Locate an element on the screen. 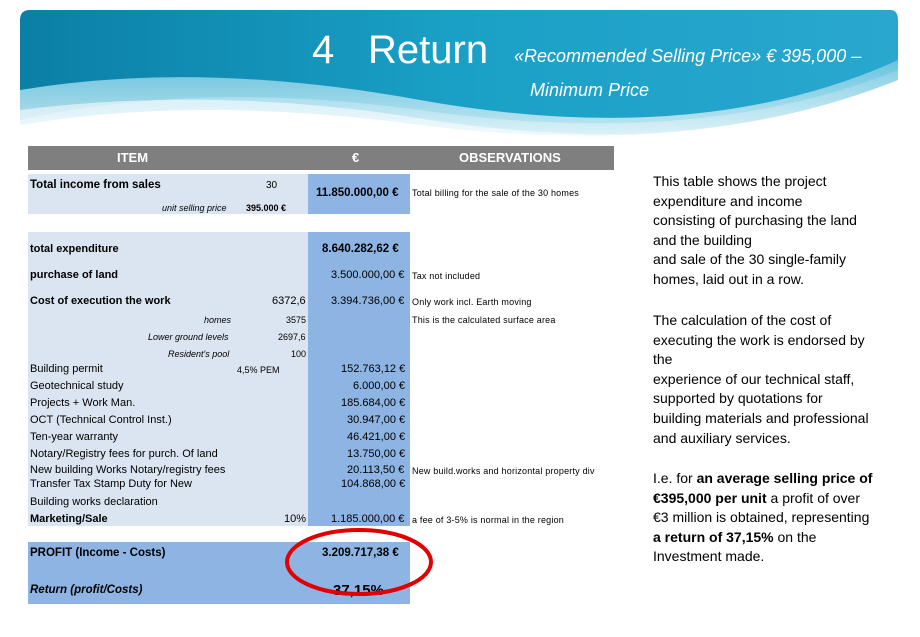 The width and height of the screenshot is (920, 637). note-line: Investment made. is located at coordinates (709, 556).